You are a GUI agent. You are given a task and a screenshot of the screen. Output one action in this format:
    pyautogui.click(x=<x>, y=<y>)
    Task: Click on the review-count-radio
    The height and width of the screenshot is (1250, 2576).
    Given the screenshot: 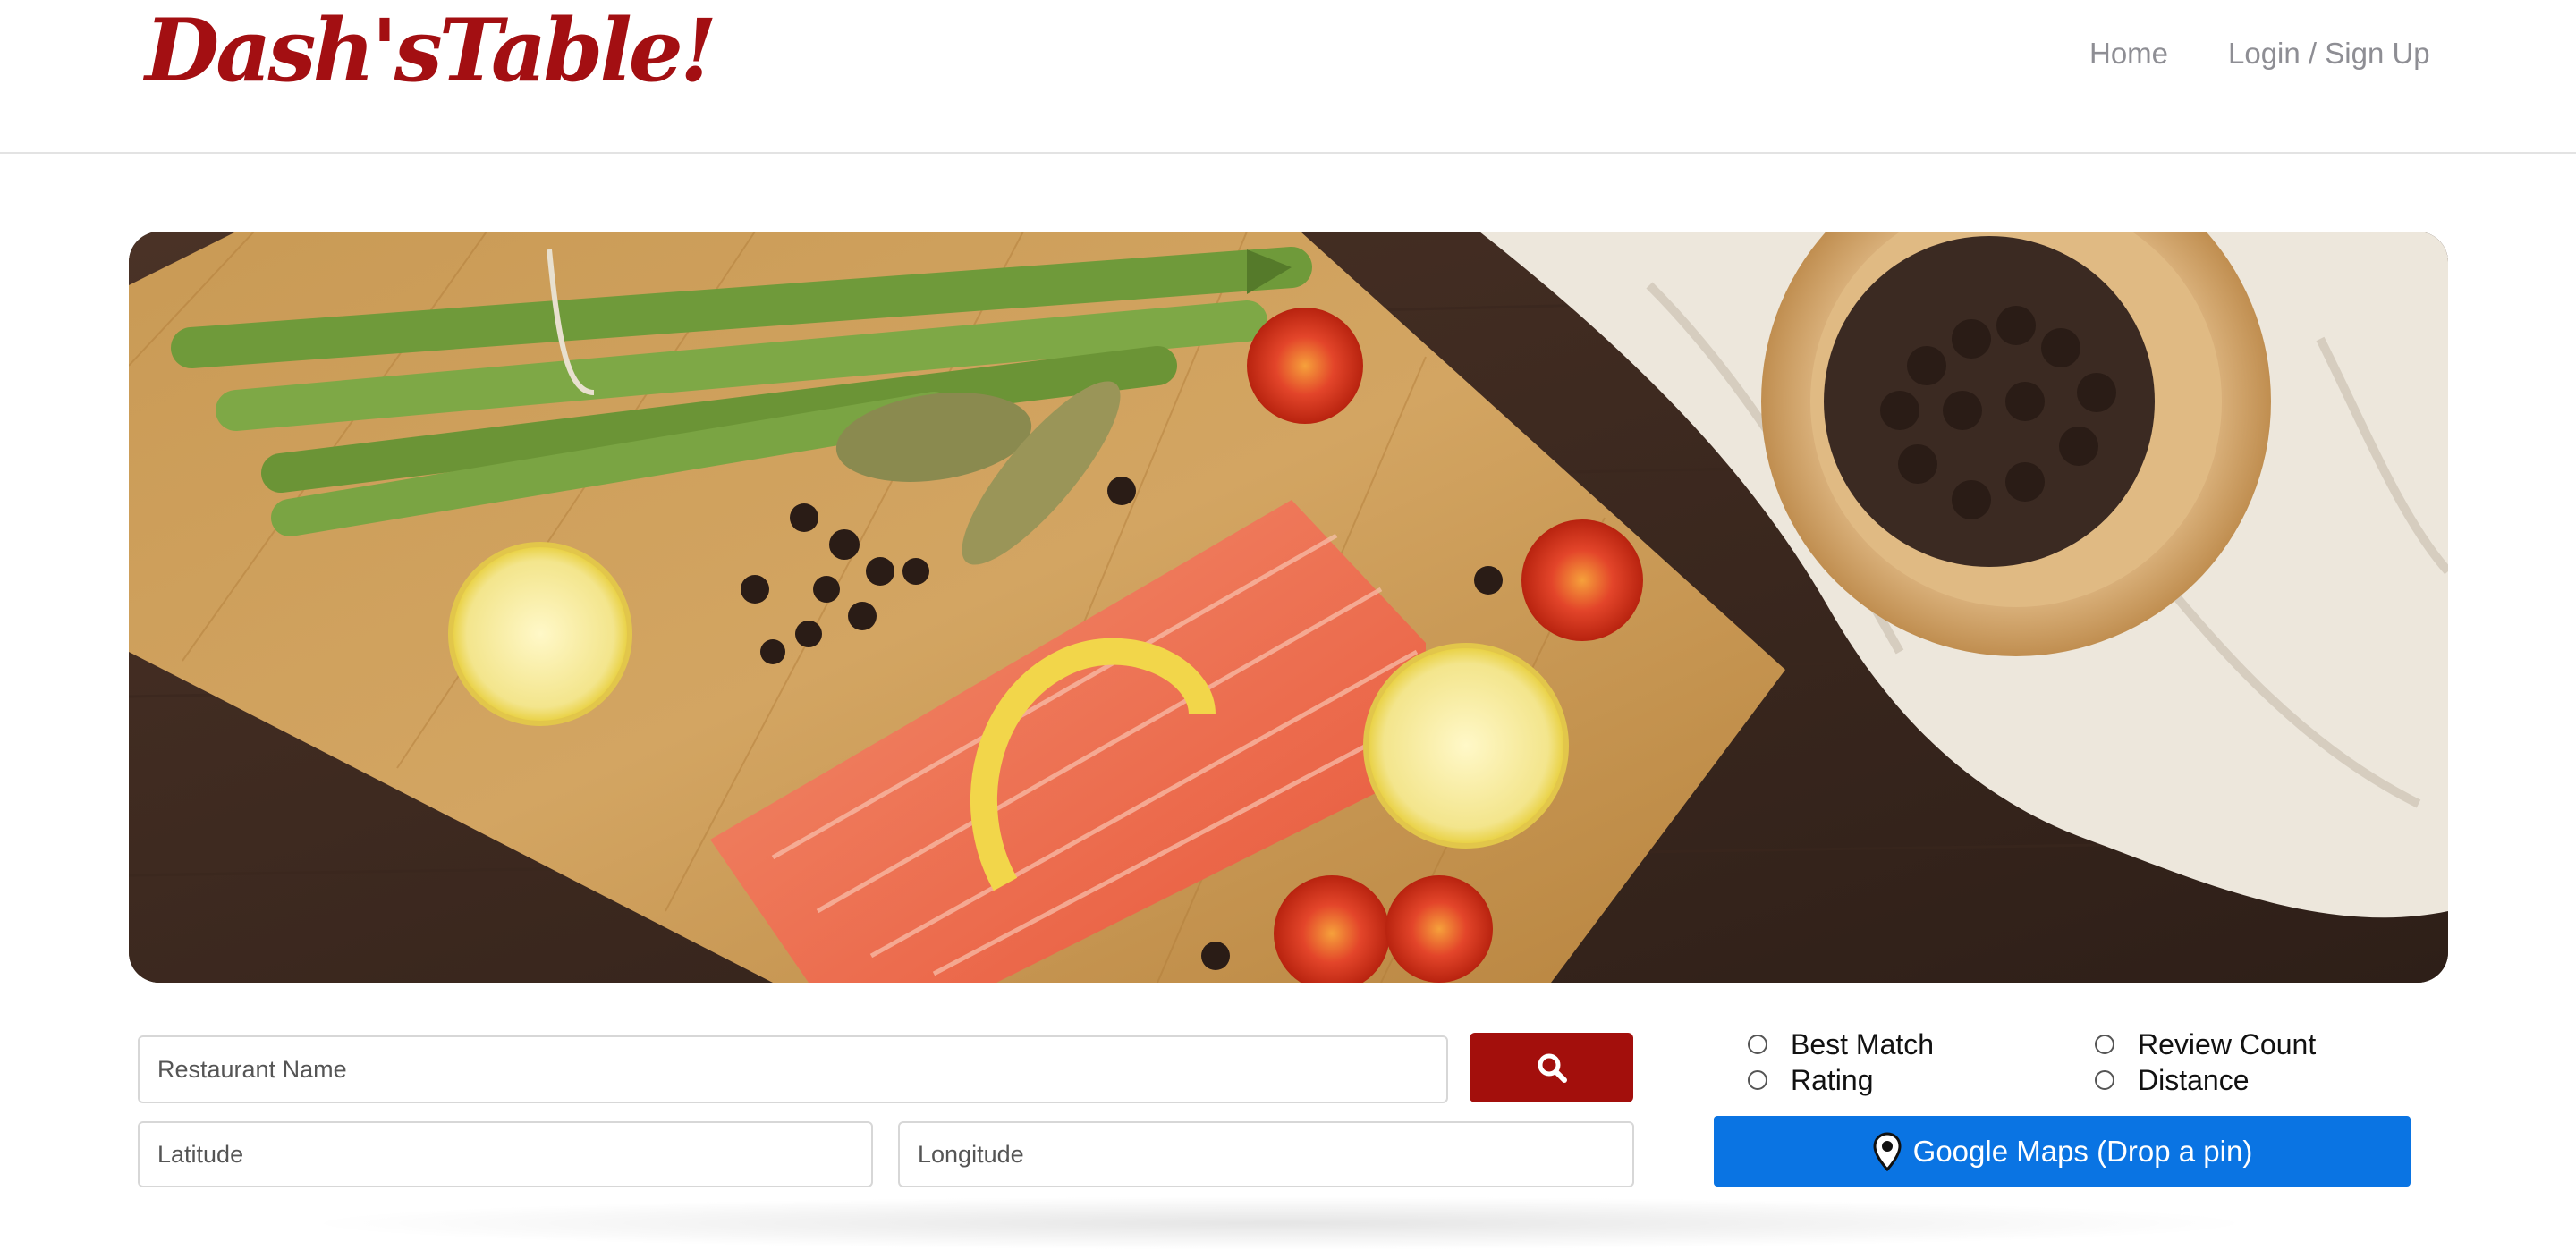 What is the action you would take?
    pyautogui.click(x=2104, y=1045)
    